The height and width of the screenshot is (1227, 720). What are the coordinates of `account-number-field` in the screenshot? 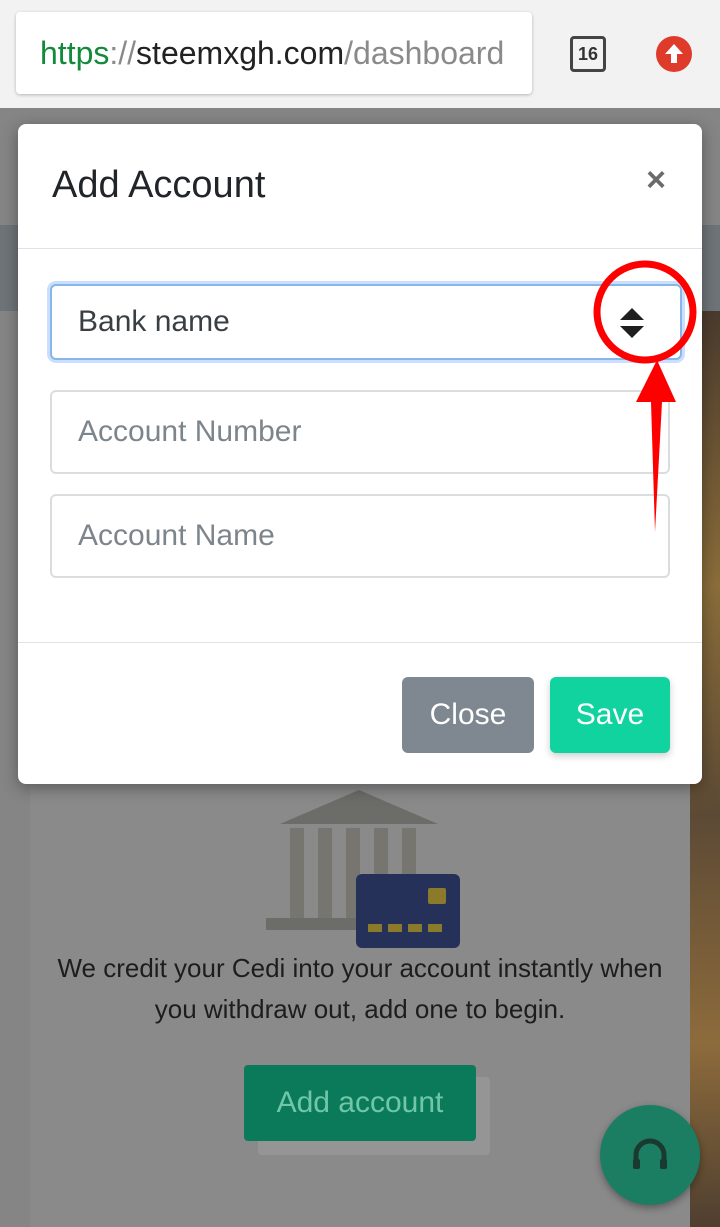 It's located at (360, 432).